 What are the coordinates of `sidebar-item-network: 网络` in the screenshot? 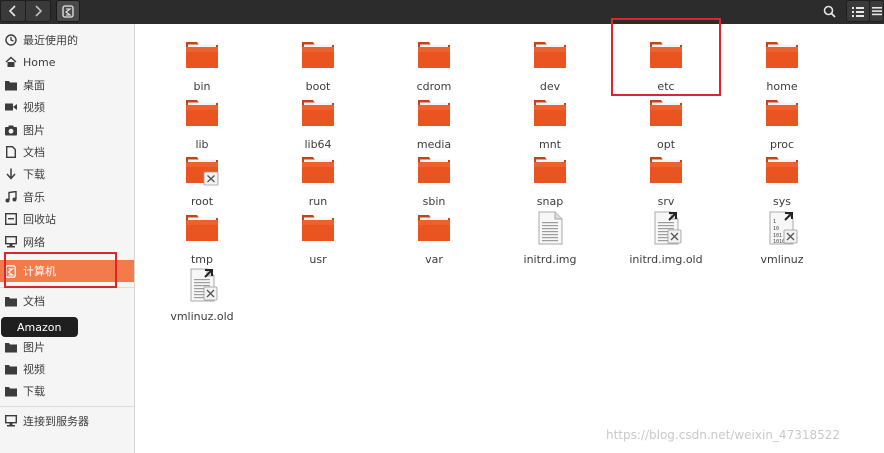 It's located at (67, 242).